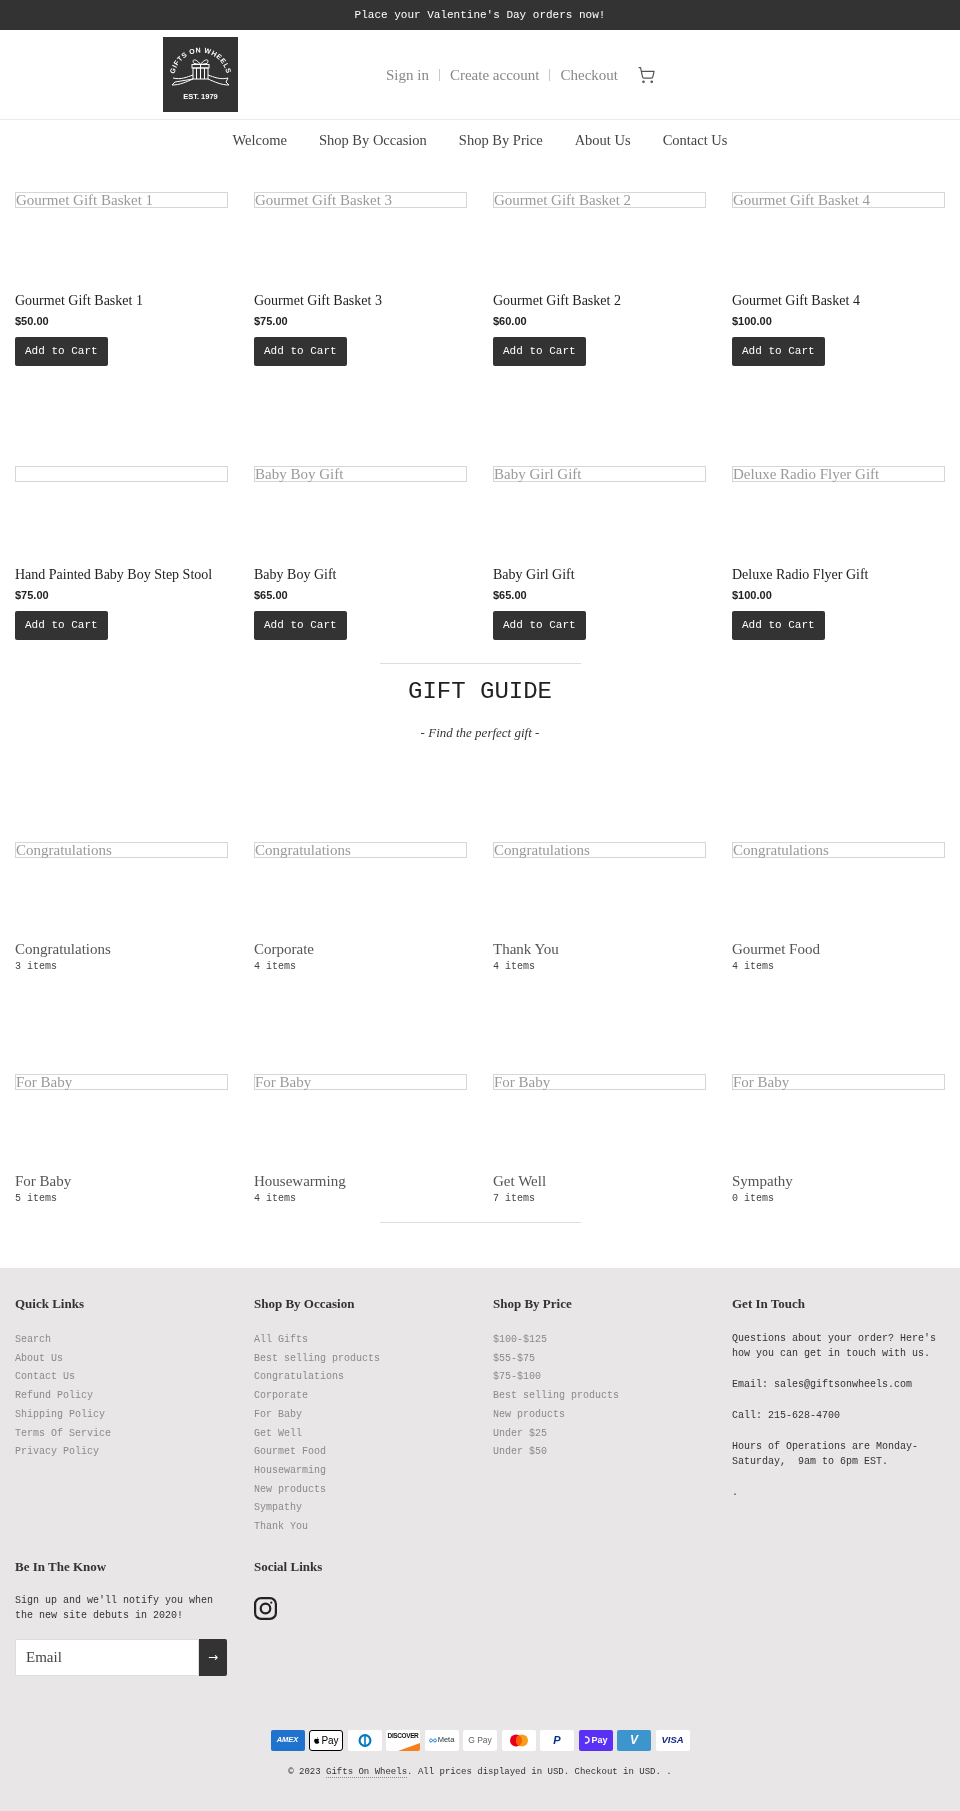  I want to click on collection-title: Thank You, so click(526, 949).